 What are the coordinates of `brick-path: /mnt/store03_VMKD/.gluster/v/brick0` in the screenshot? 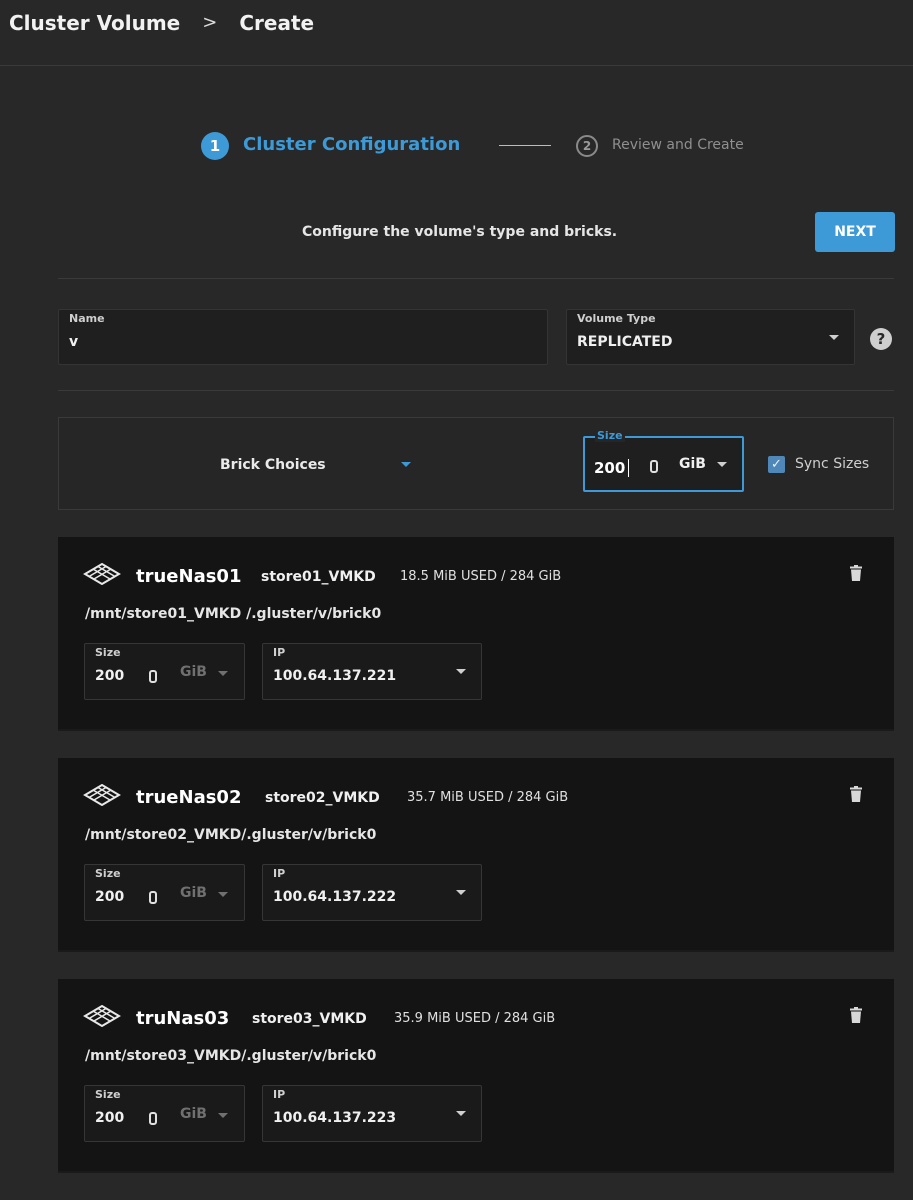 It's located at (231, 1056).